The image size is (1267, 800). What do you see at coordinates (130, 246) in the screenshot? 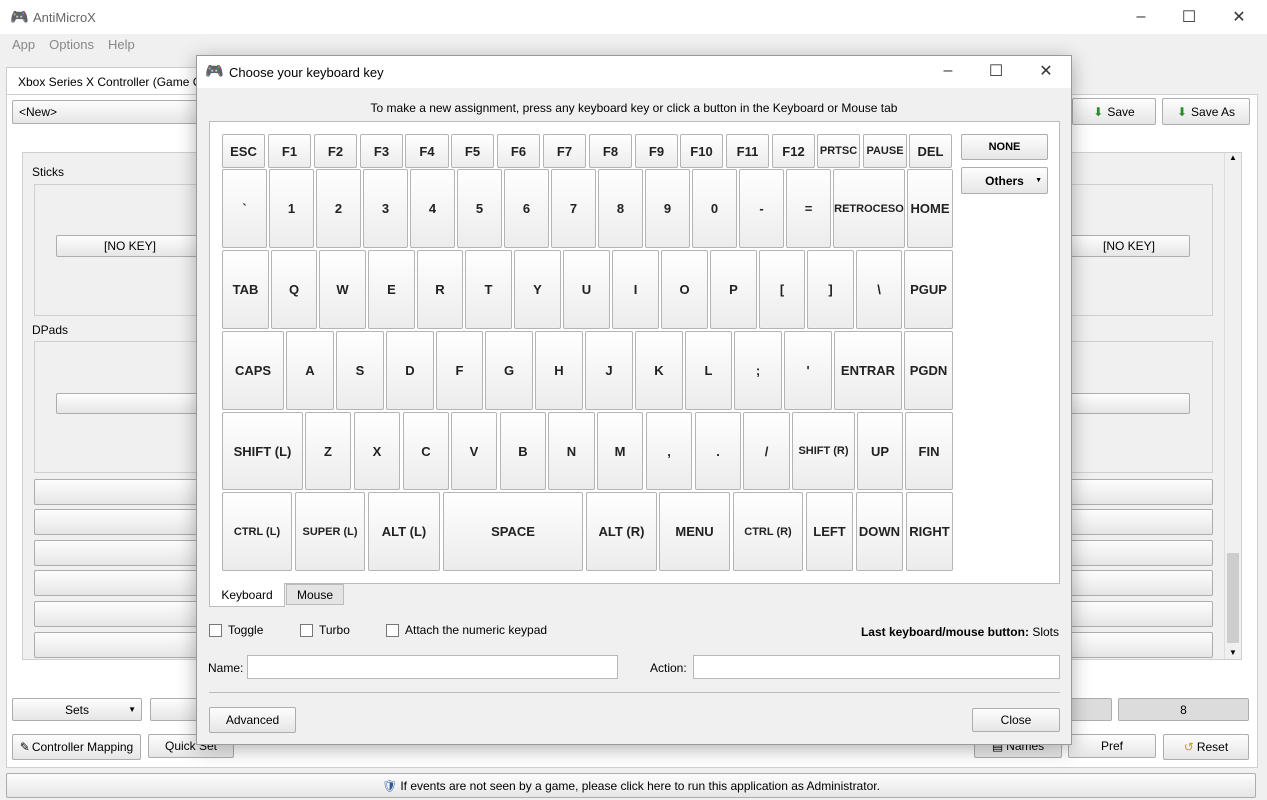
I see `stick-left-button: [NO KEY]` at bounding box center [130, 246].